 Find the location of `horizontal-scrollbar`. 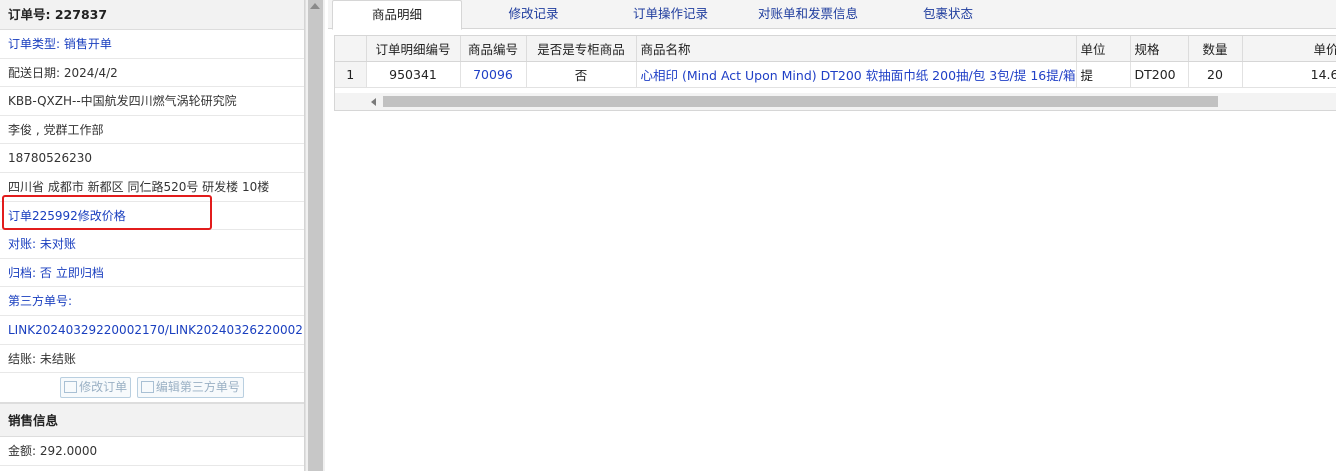

horizontal-scrollbar is located at coordinates (835, 101).